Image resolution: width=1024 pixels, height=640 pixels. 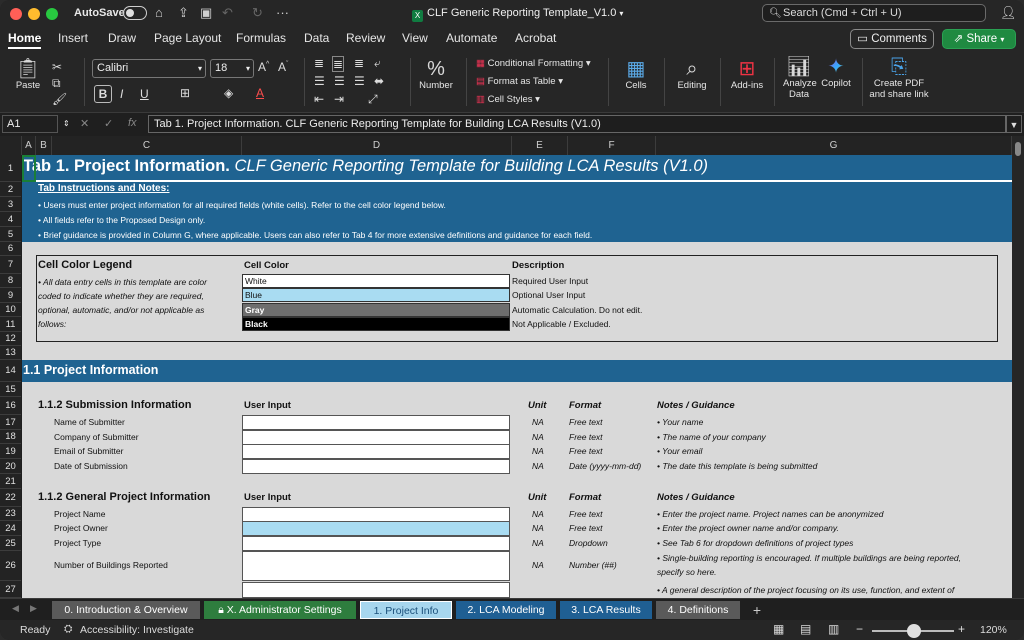 What do you see at coordinates (365, 38) in the screenshot?
I see `tab-review: Review` at bounding box center [365, 38].